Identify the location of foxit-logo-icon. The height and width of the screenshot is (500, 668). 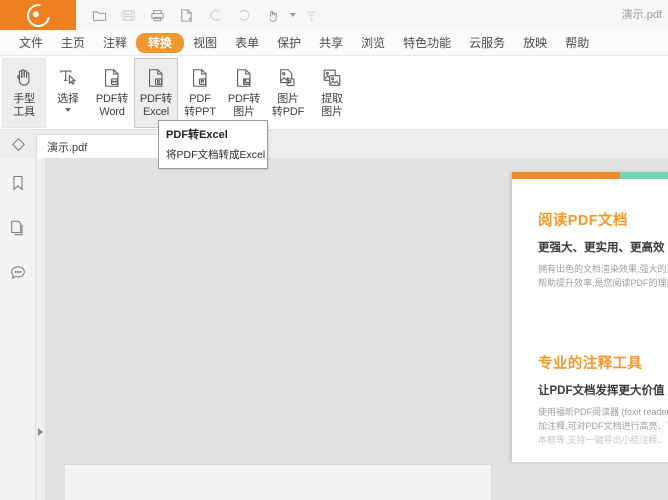
(38, 16).